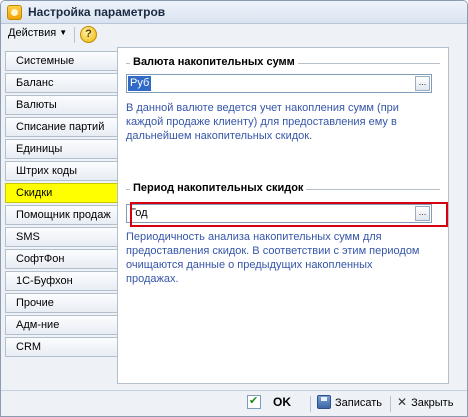  What do you see at coordinates (74, 35) in the screenshot?
I see `toolbar-separator` at bounding box center [74, 35].